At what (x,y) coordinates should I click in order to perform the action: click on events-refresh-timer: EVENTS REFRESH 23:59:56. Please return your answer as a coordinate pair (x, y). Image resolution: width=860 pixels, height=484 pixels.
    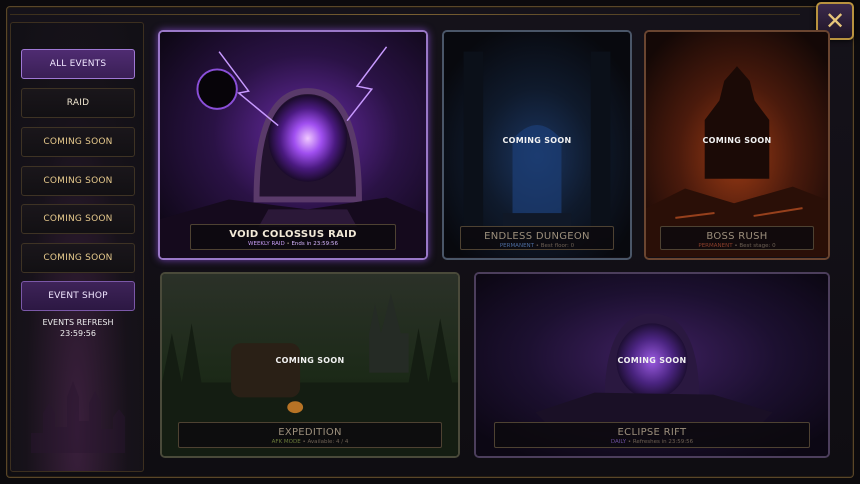
    Looking at the image, I should click on (78, 328).